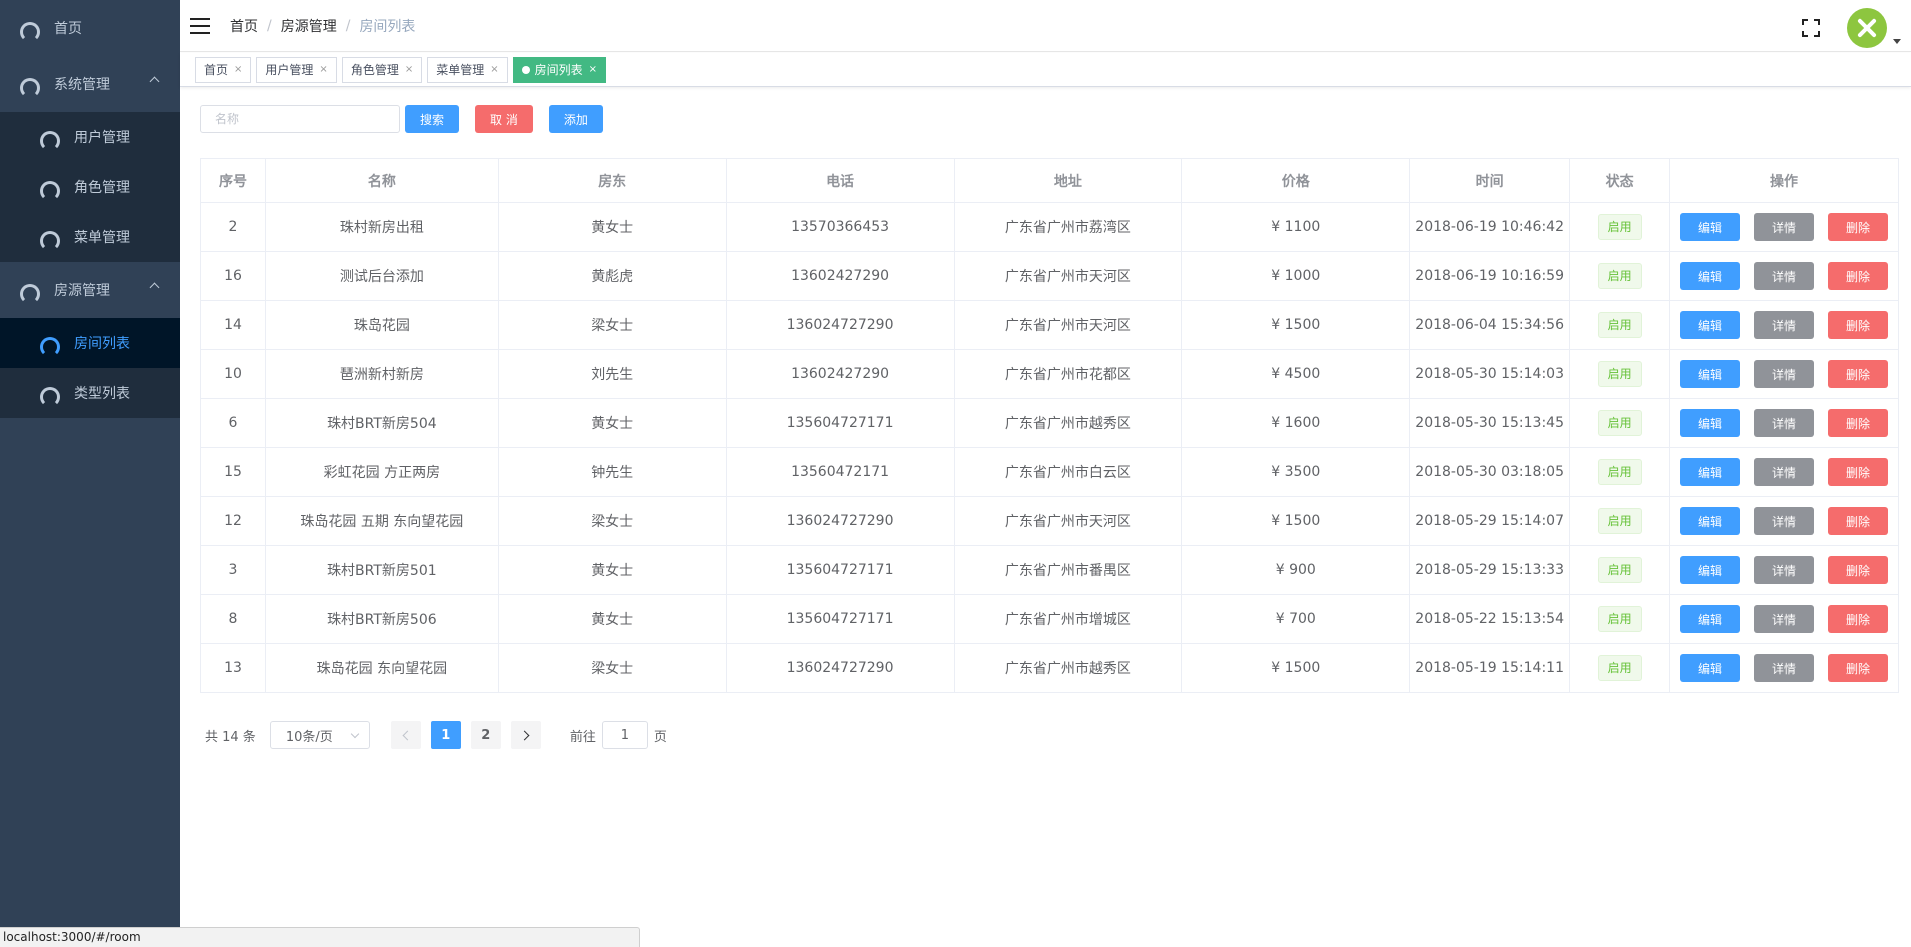 The image size is (1911, 947). Describe the element at coordinates (460, 70) in the screenshot. I see `tag-label: 菜单管理` at that location.